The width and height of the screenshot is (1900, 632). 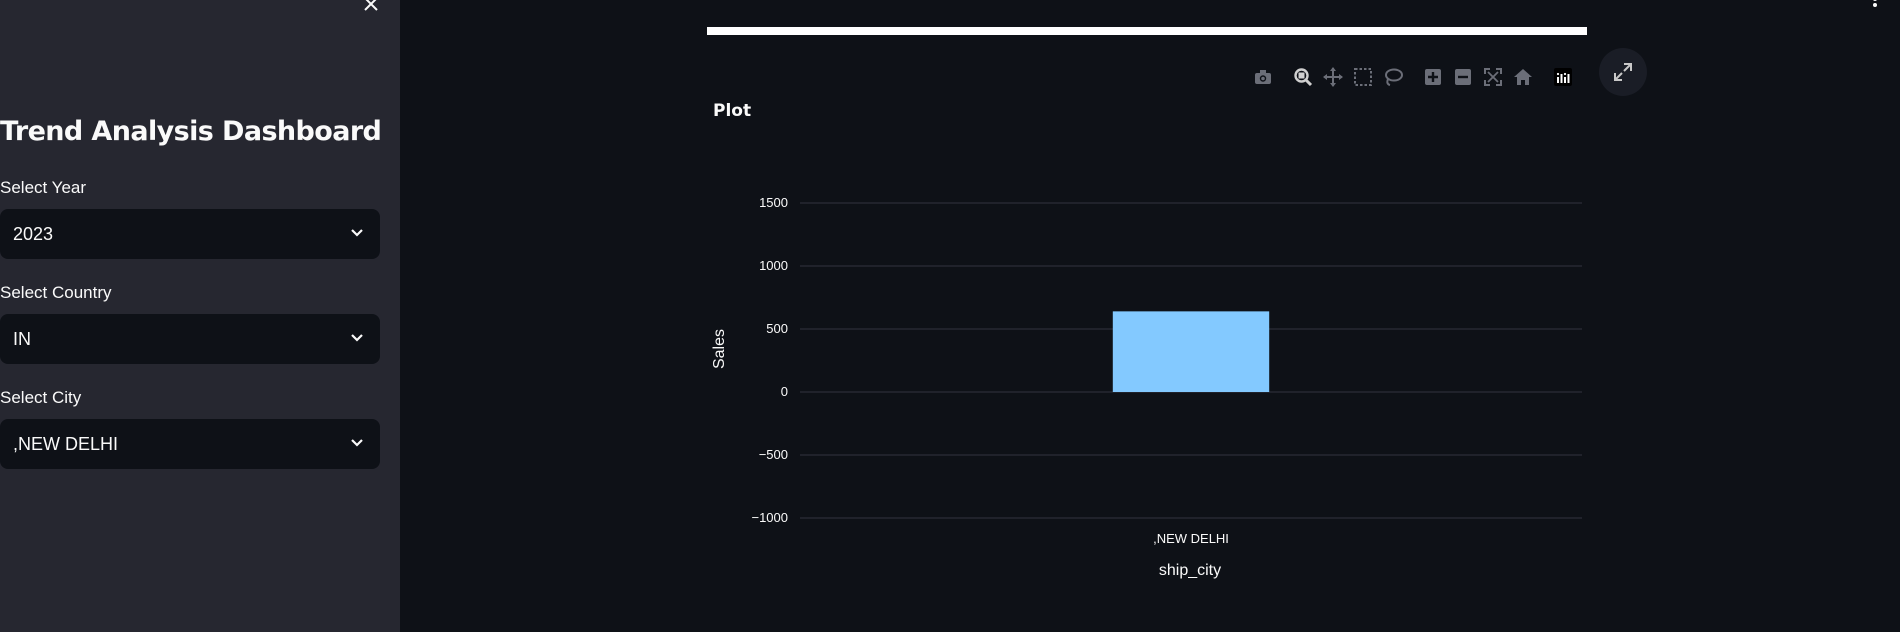 What do you see at coordinates (1463, 77) in the screenshot?
I see `zoom-out-icon` at bounding box center [1463, 77].